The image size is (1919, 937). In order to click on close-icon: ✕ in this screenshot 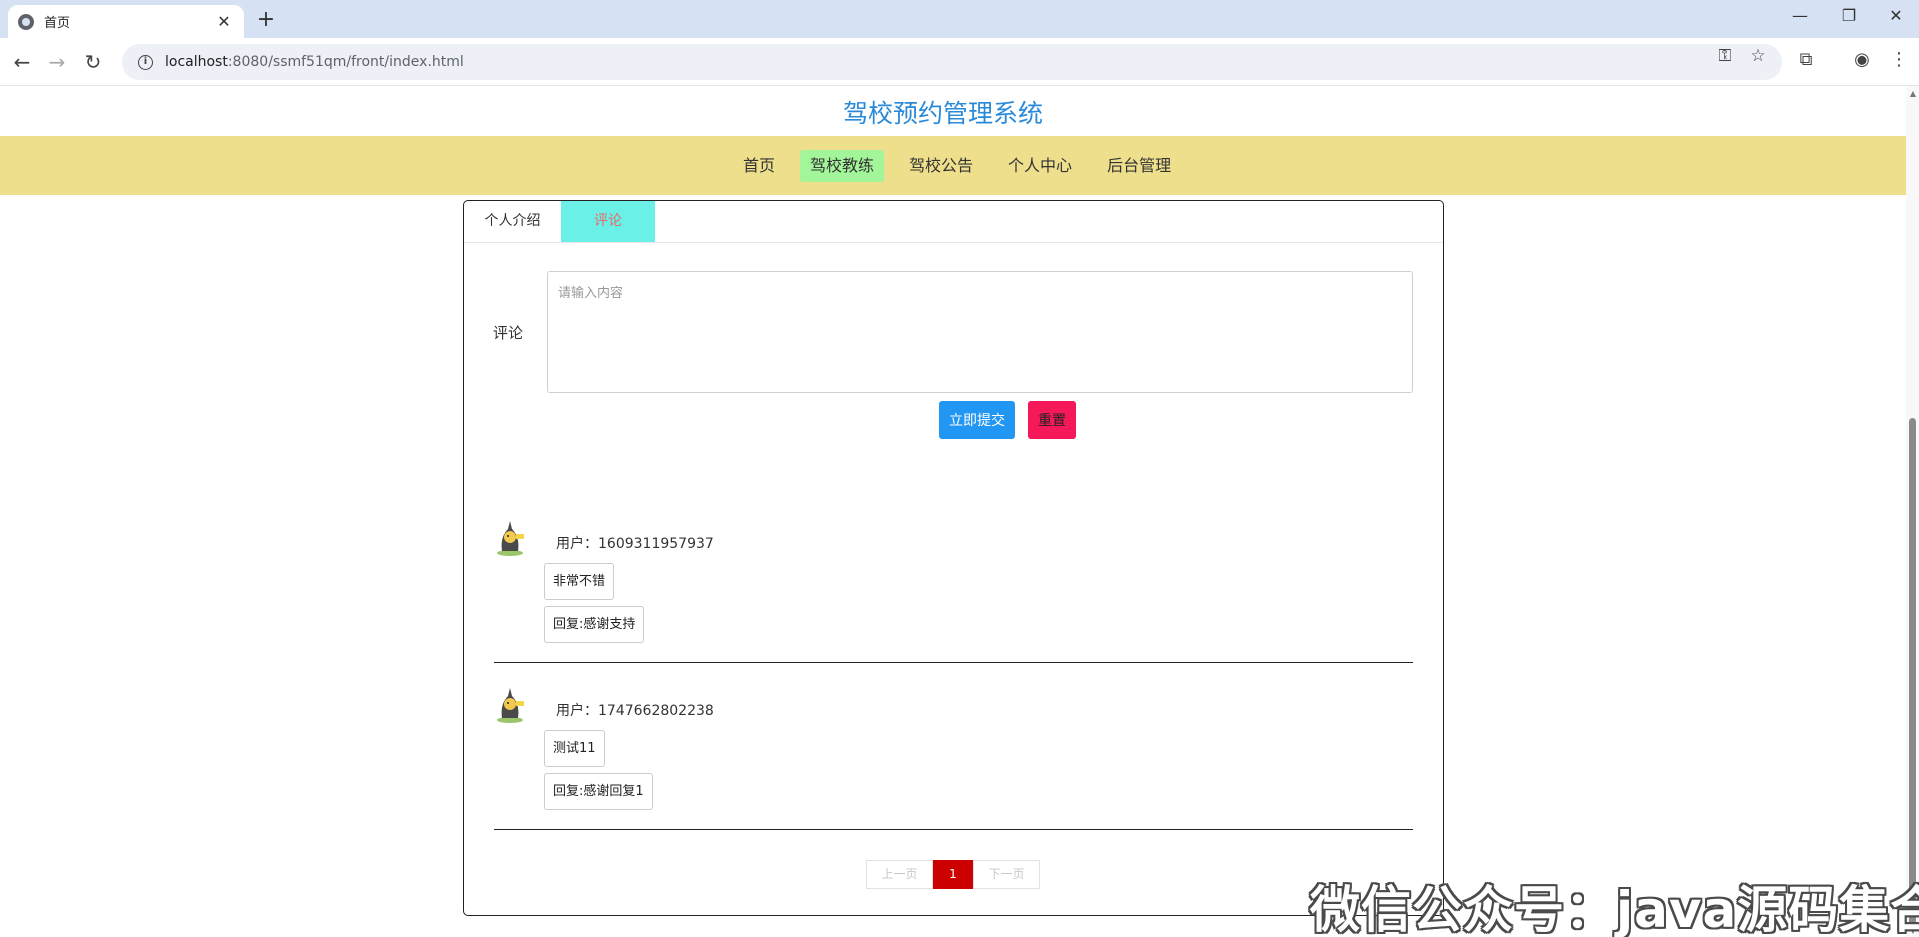, I will do `click(224, 21)`.